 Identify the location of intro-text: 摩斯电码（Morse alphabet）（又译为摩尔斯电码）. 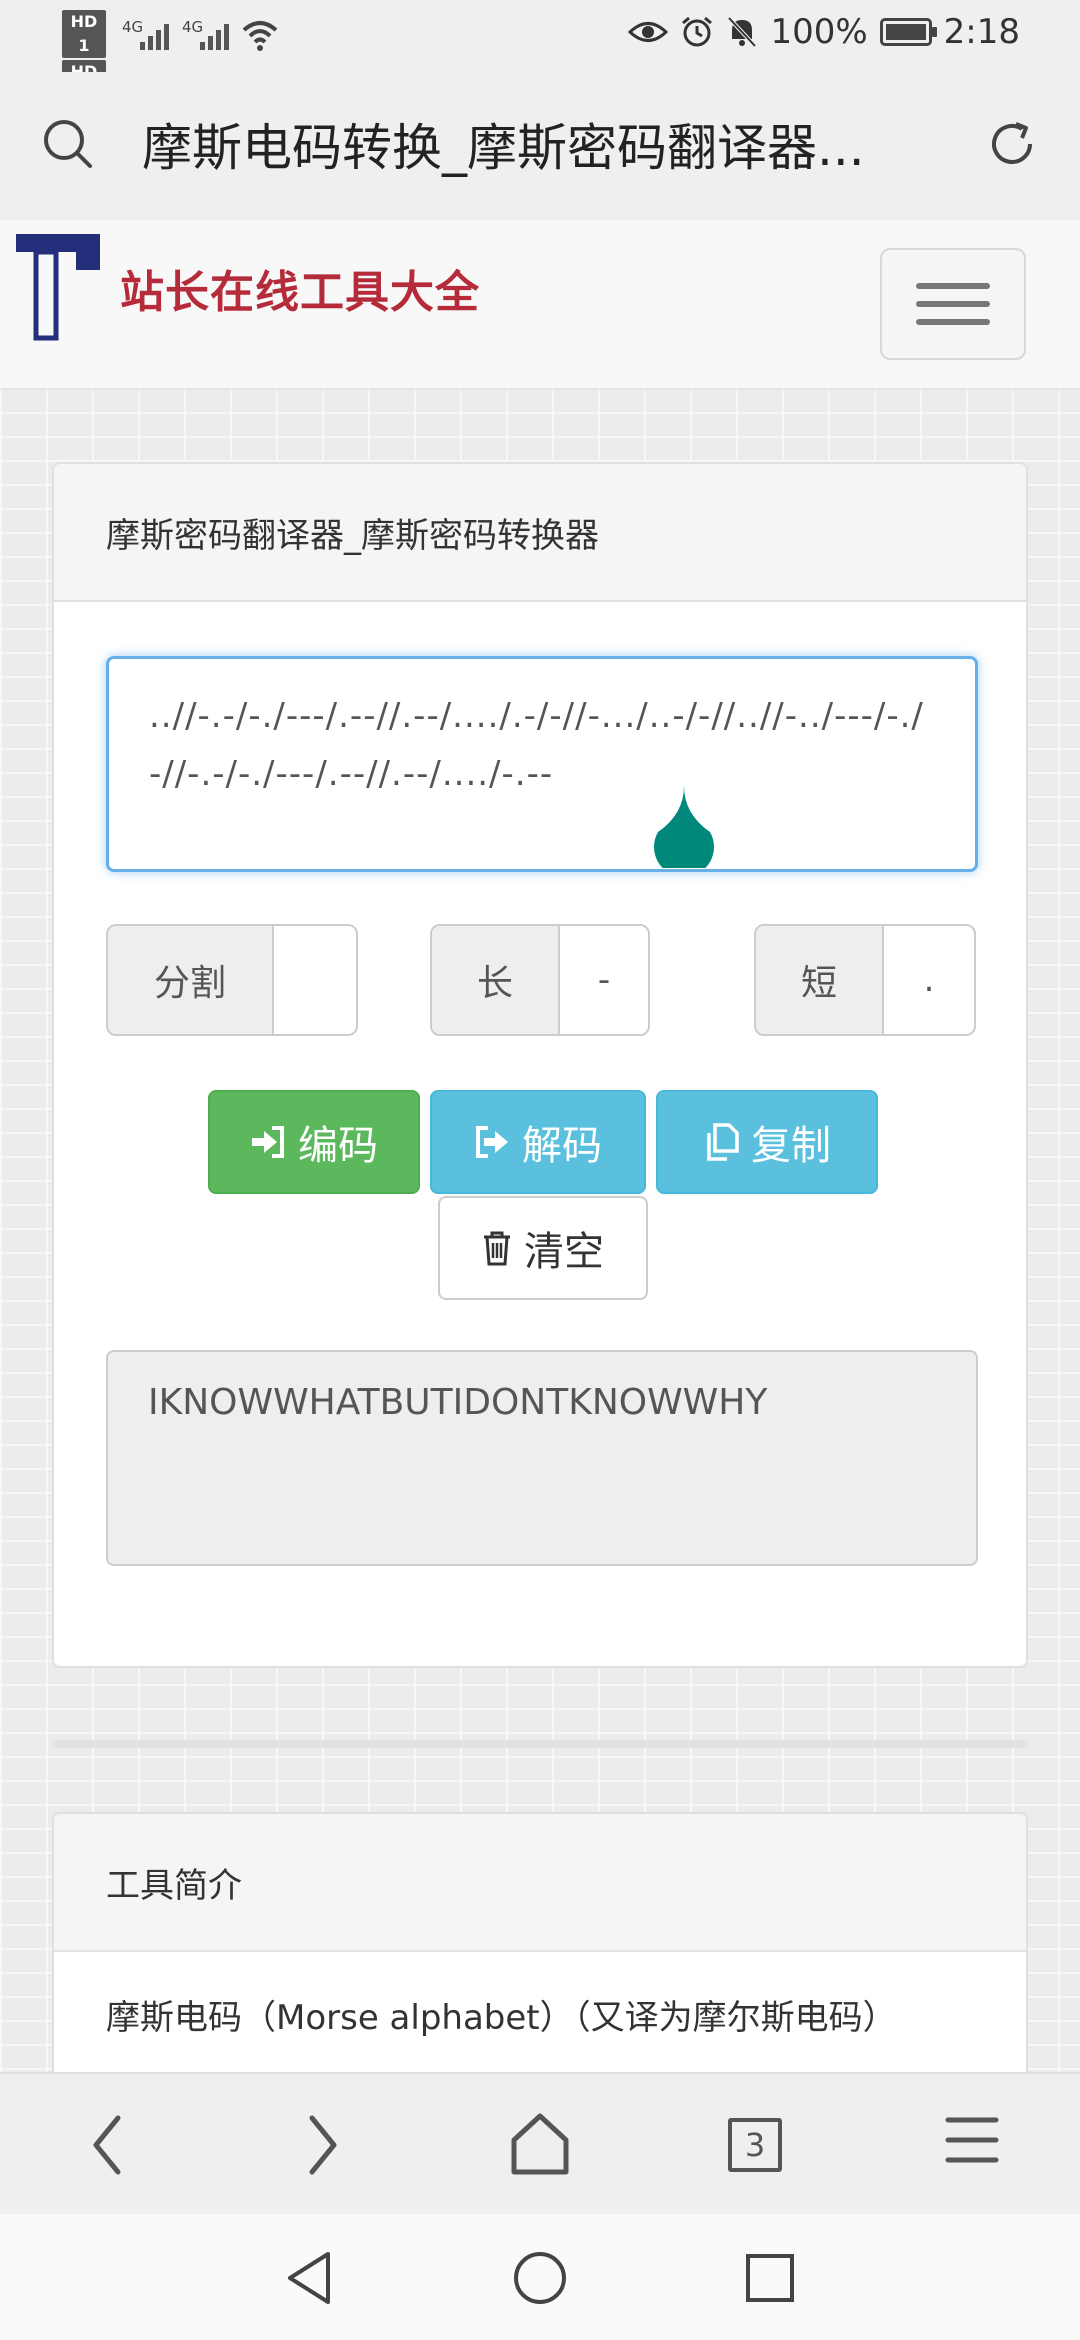
(501, 2018).